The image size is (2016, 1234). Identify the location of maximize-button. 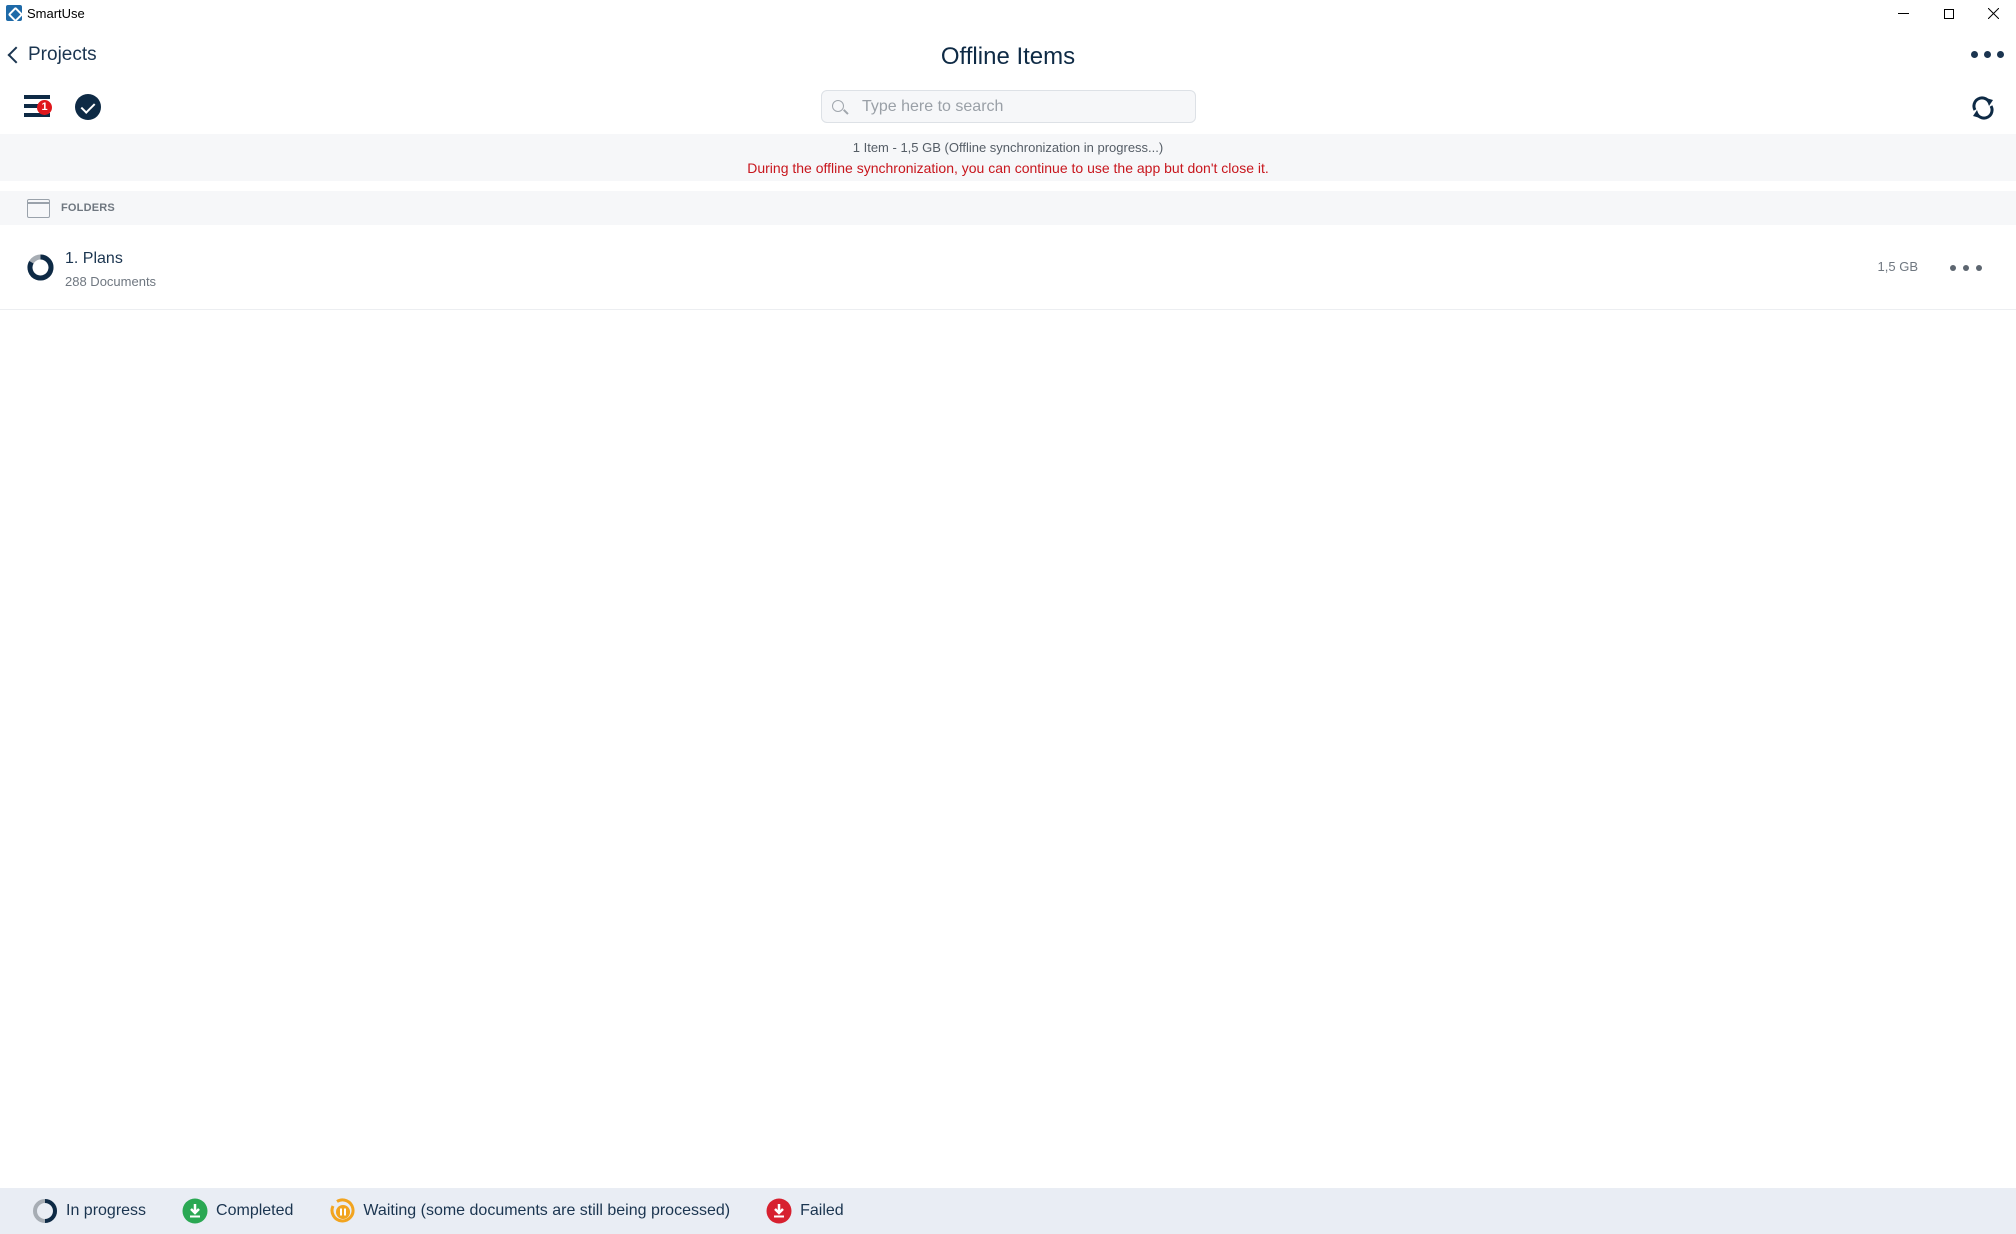
(1948, 13).